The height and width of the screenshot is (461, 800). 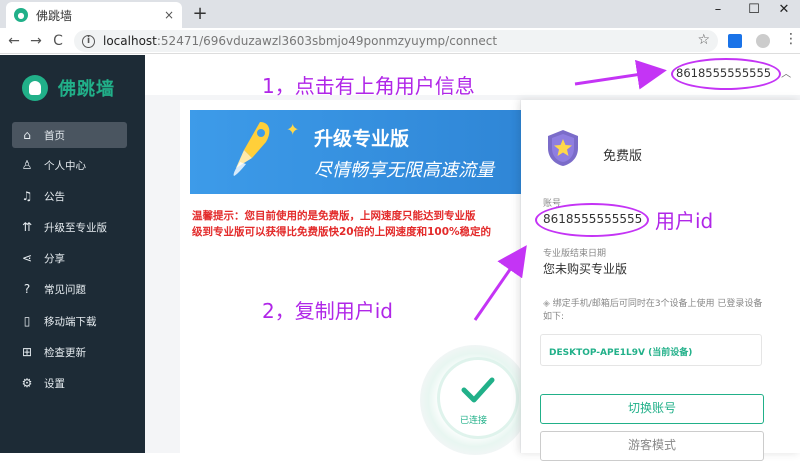 I want to click on annotation-arrows, so click(x=570, y=190).